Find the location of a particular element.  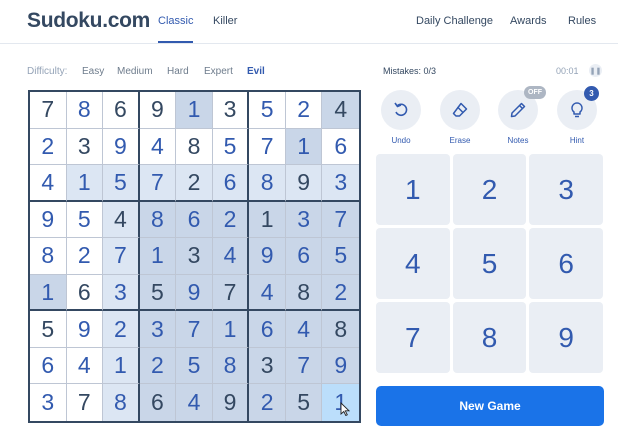

nav-daily-challenge: Daily Challenge is located at coordinates (454, 21).